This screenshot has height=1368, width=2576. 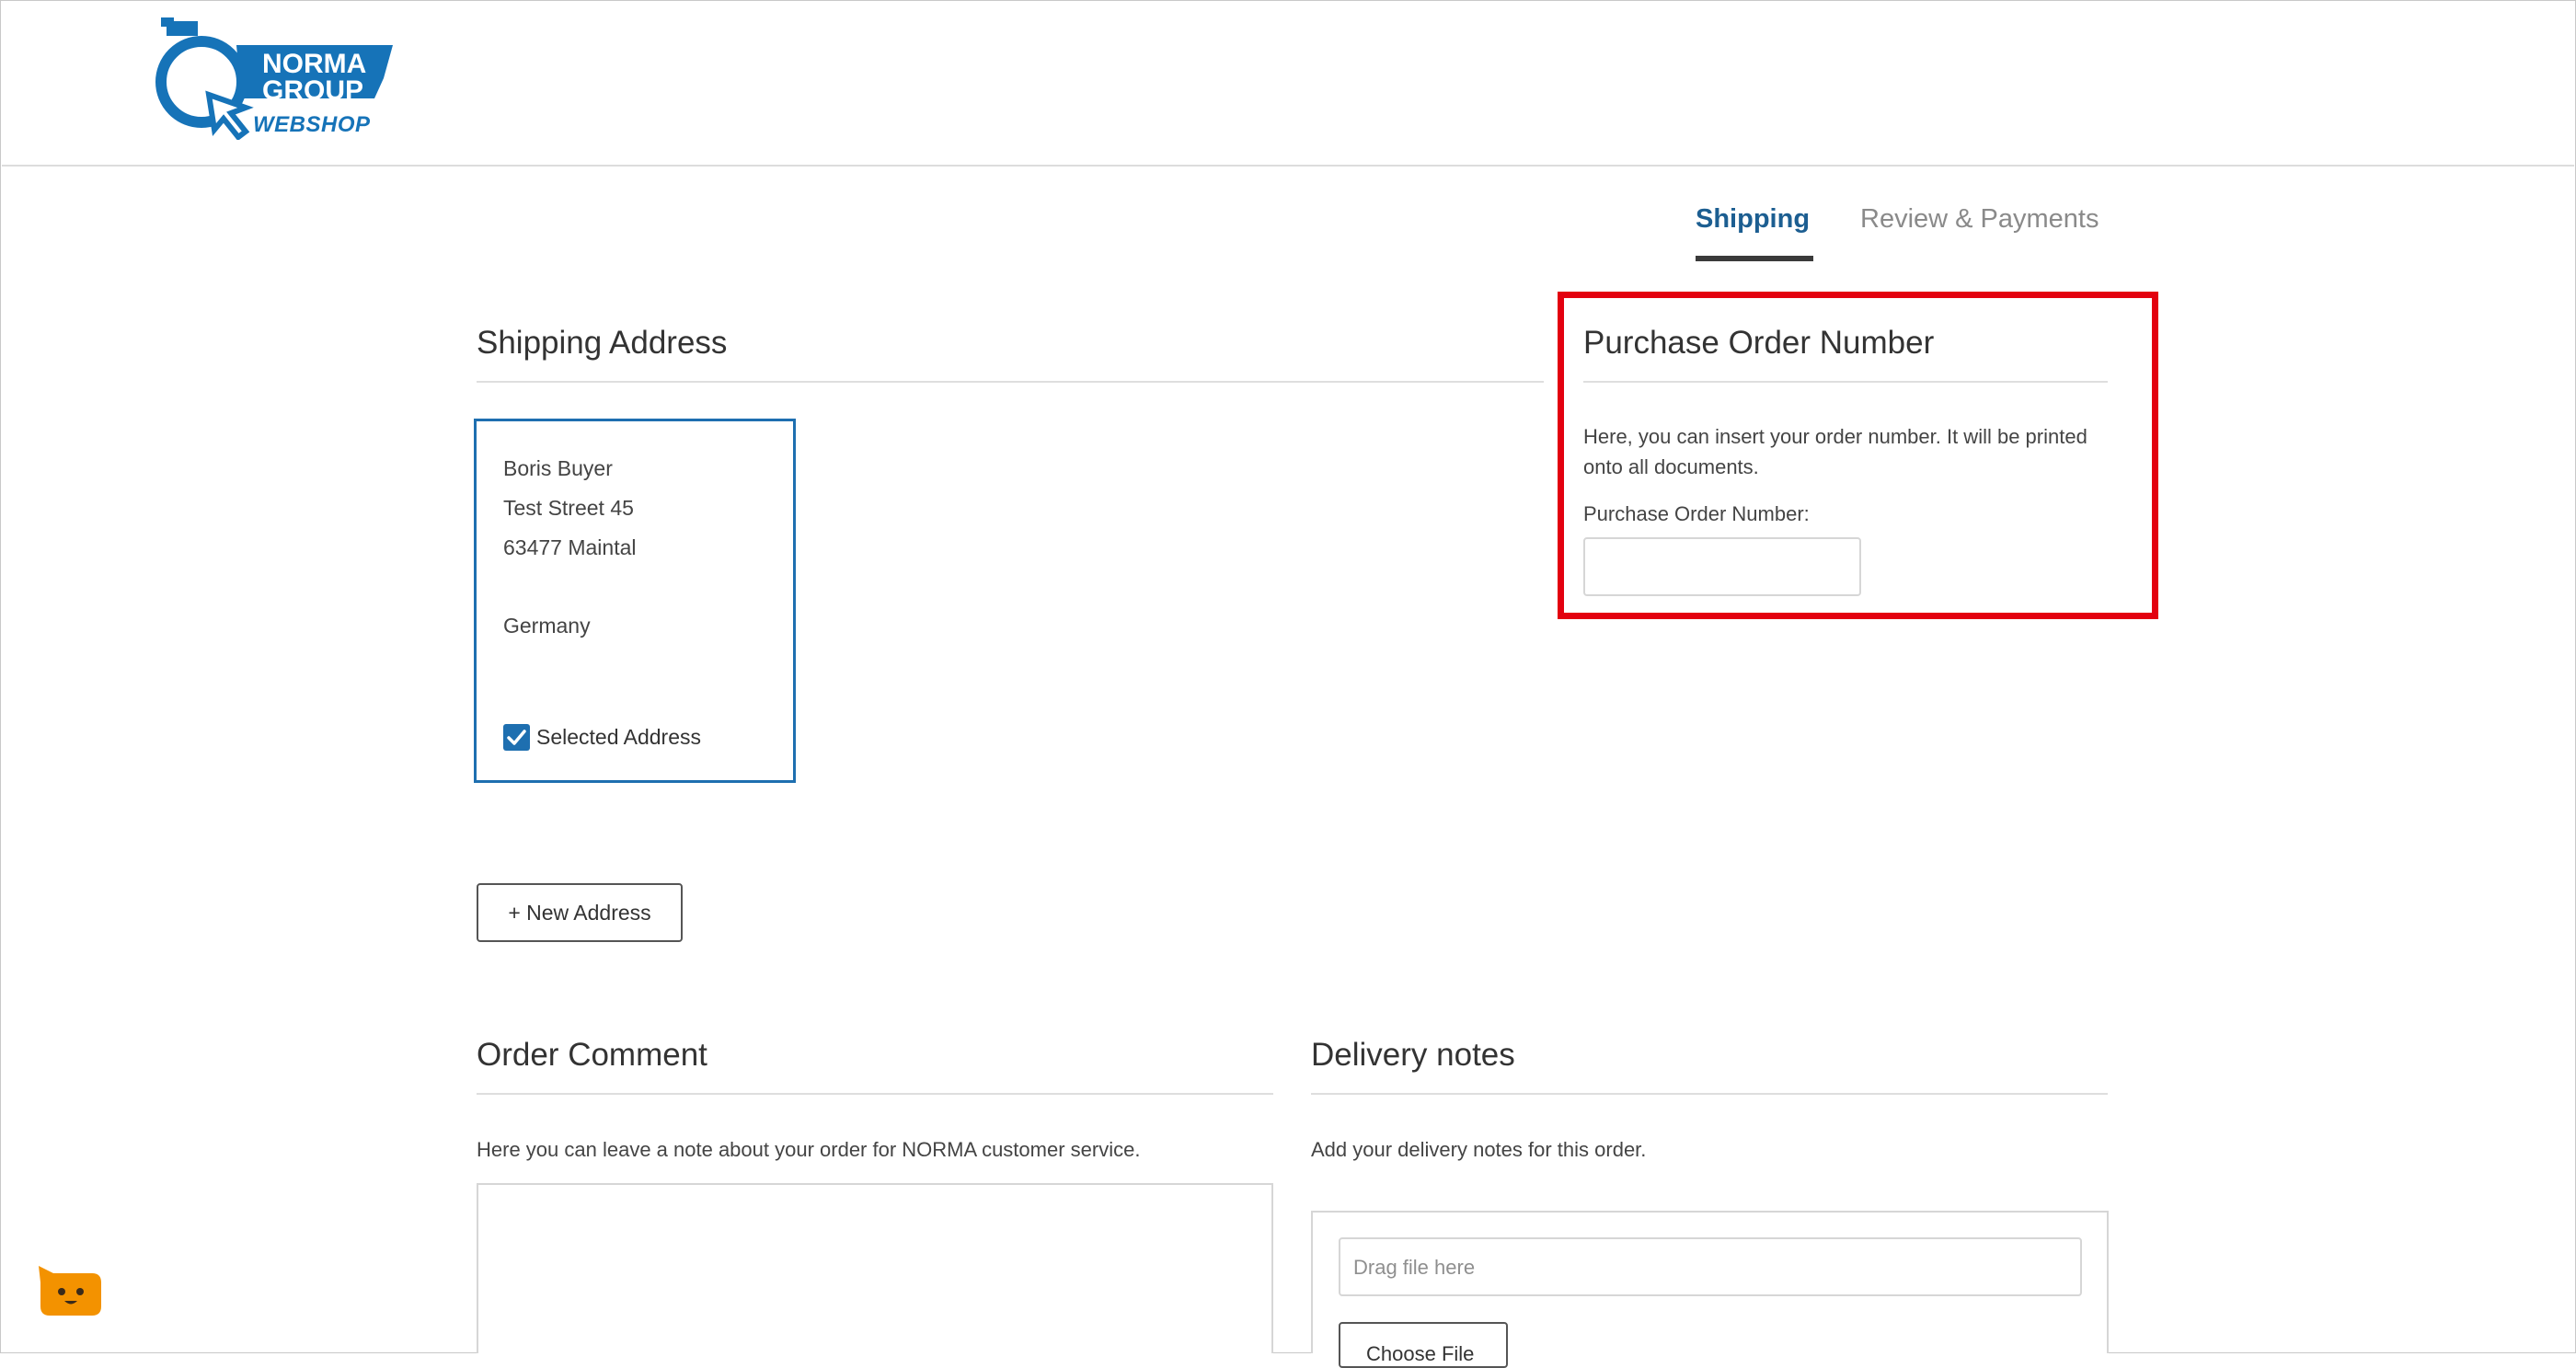 I want to click on order-comment-textarea, so click(x=875, y=1268).